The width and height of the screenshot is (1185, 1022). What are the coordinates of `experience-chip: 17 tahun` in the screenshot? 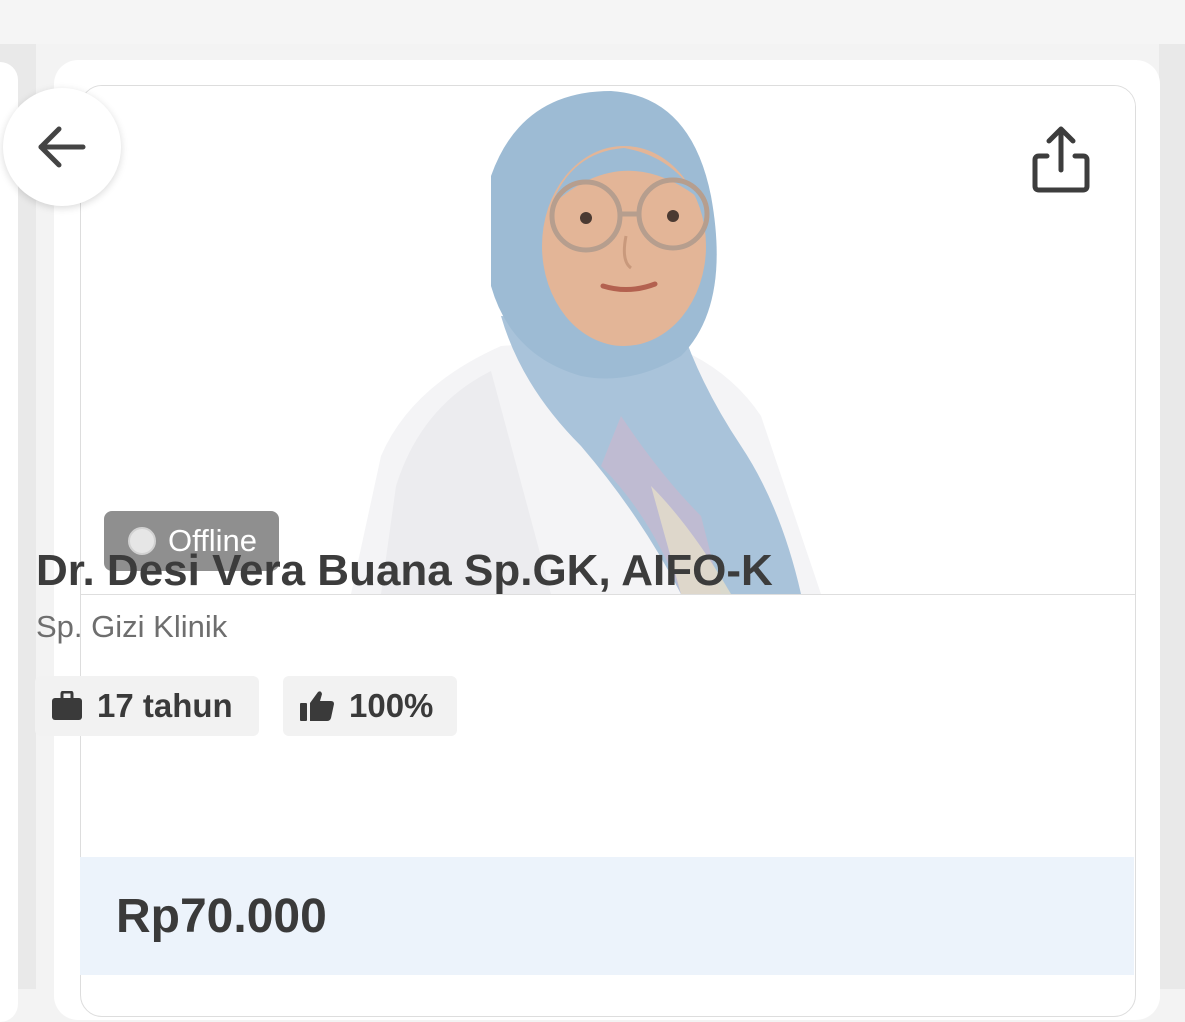 It's located at (147, 706).